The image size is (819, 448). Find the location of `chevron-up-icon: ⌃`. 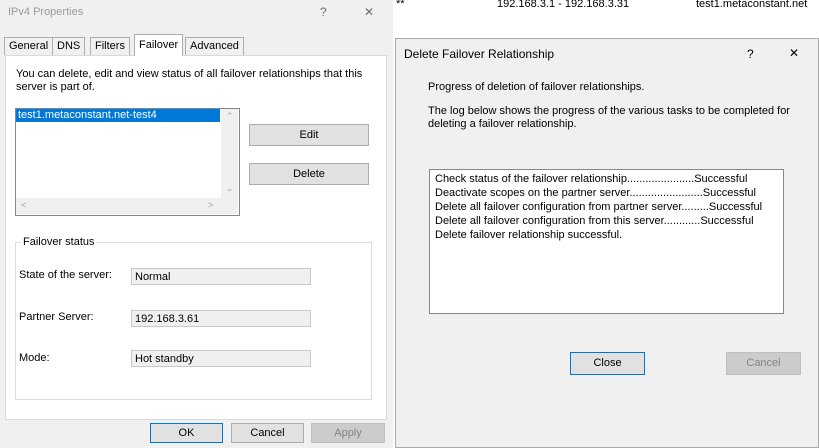

chevron-up-icon: ⌃ is located at coordinates (230, 116).